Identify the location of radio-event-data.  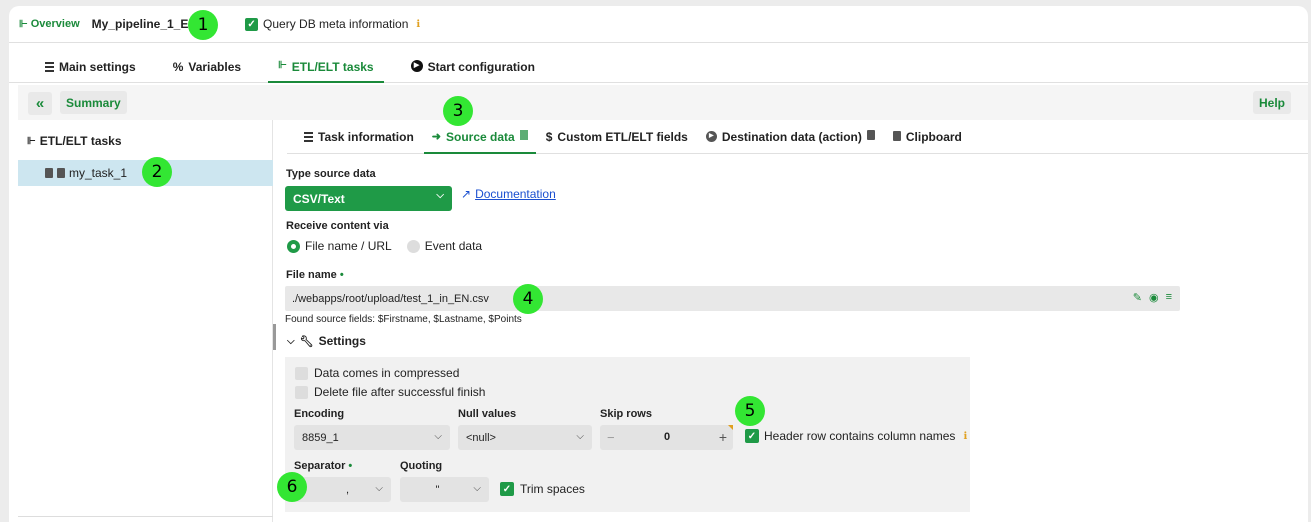
(413, 246).